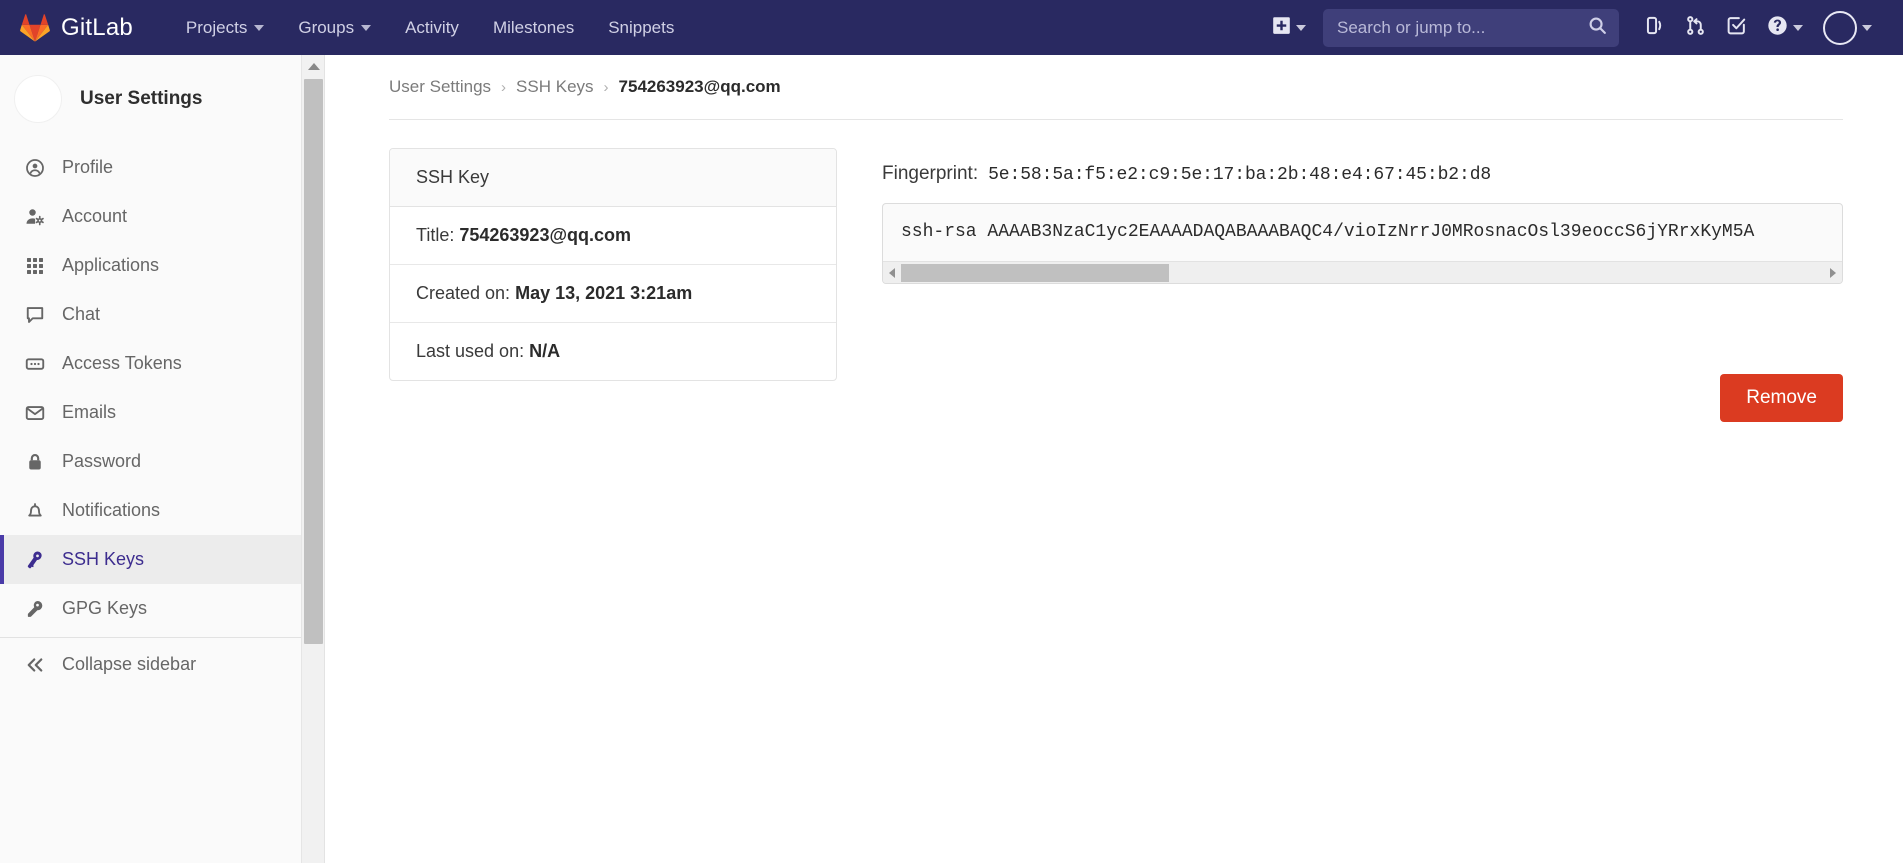 Image resolution: width=1903 pixels, height=863 pixels. I want to click on collapse-sidebar-label: Collapse sidebar, so click(129, 664).